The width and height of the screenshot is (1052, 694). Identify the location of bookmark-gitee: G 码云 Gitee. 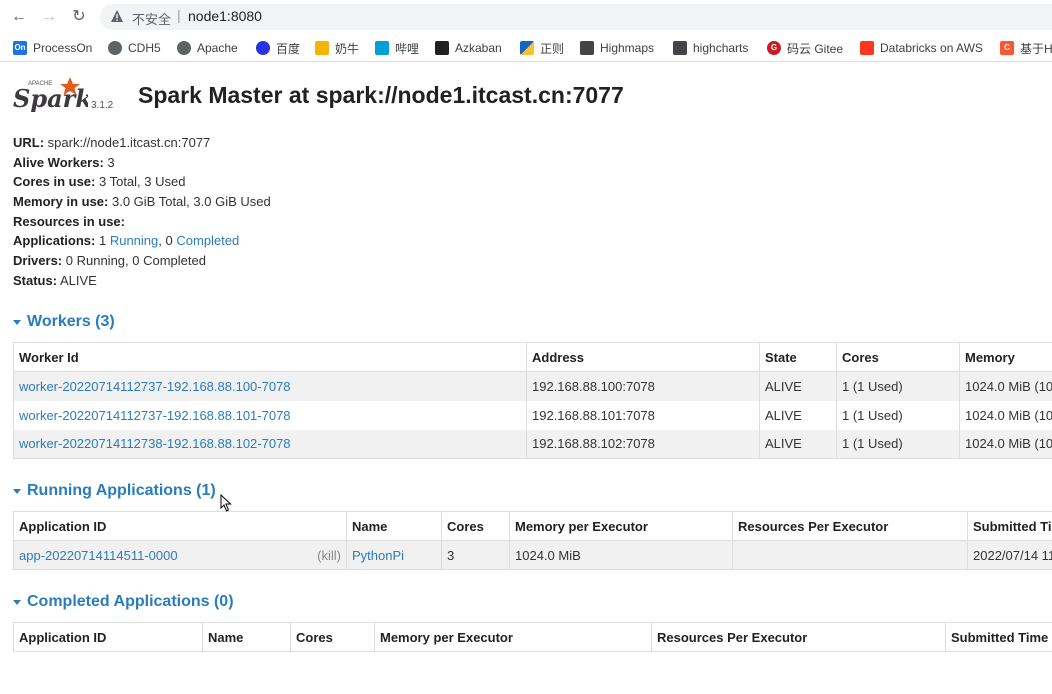
(805, 48).